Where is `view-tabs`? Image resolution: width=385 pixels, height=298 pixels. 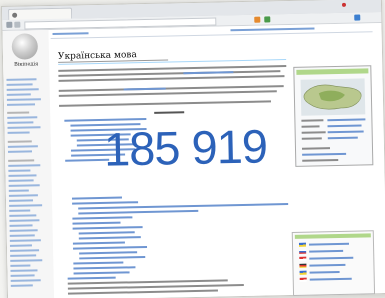 view-tabs is located at coordinates (272, 29).